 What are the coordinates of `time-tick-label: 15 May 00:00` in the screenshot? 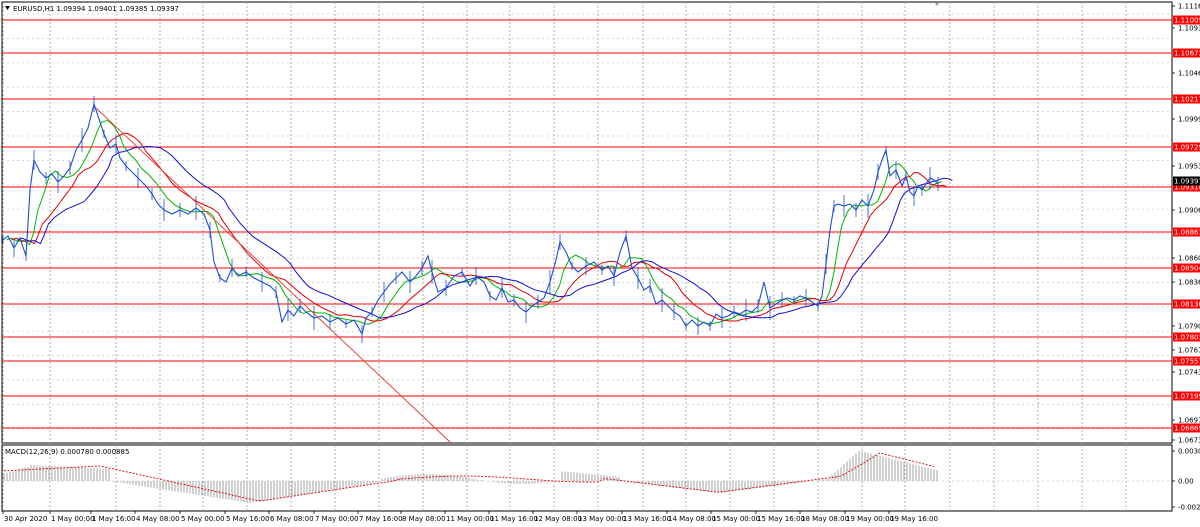 It's located at (736, 519).